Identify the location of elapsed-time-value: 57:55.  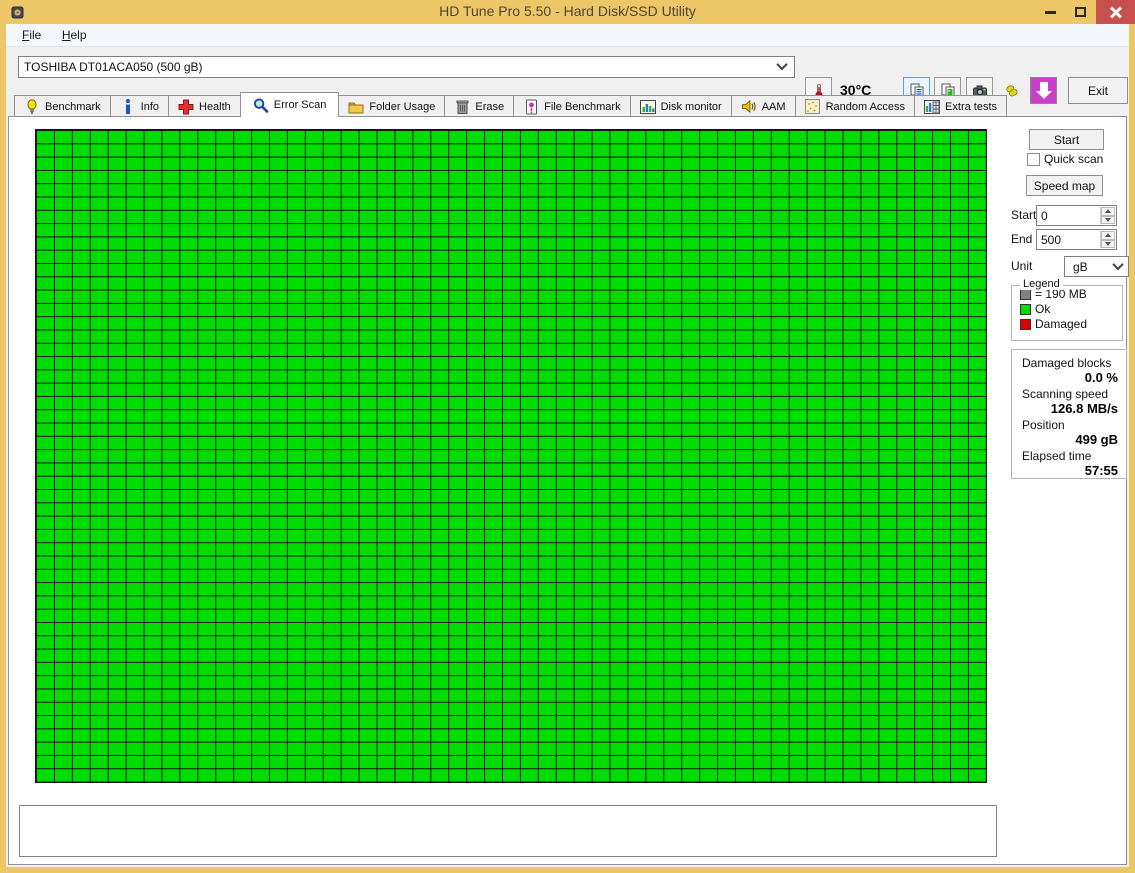
(1101, 470).